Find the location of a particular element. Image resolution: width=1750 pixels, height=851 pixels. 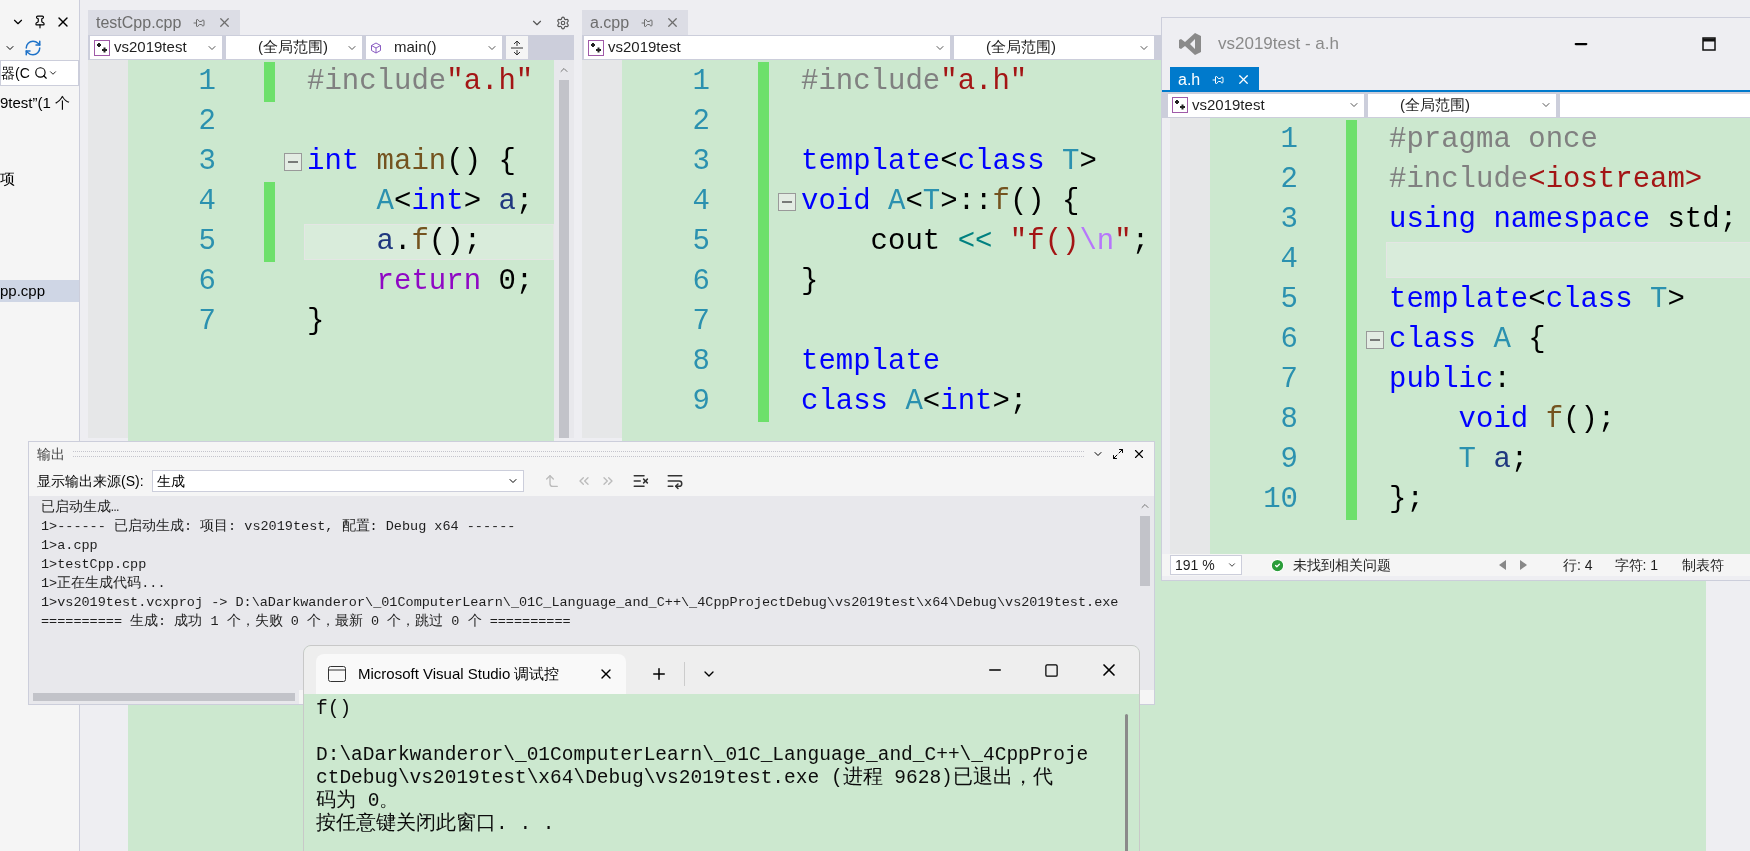

app-logo-icon is located at coordinates (1190, 44).